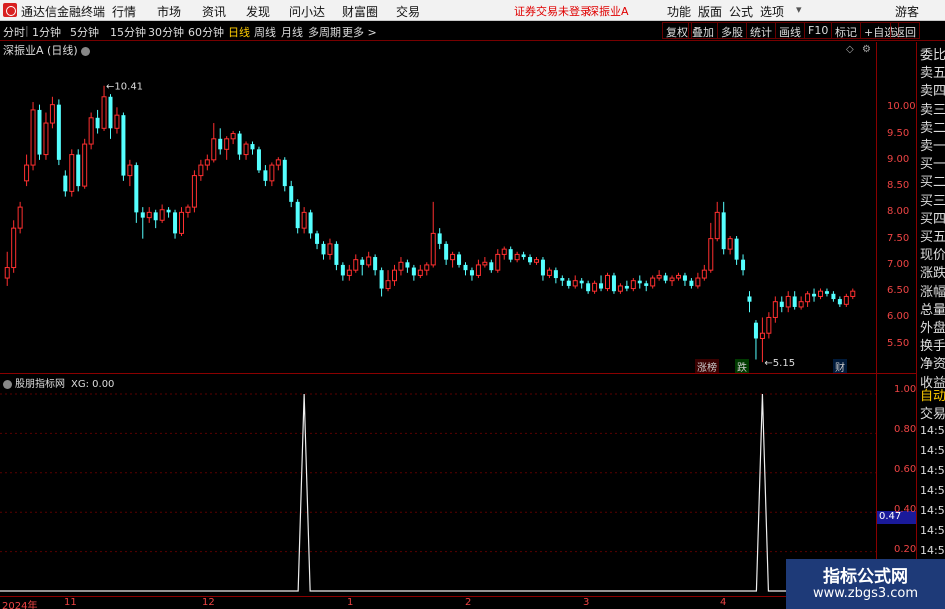  I want to click on menu-jiaoyi: 交易, so click(408, 11).